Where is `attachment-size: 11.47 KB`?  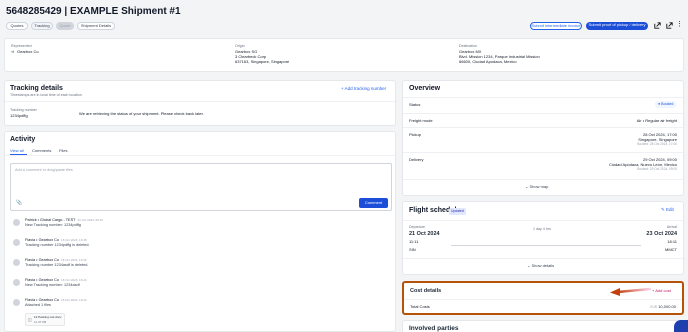
attachment-size: 11.47 KB is located at coordinates (40, 322).